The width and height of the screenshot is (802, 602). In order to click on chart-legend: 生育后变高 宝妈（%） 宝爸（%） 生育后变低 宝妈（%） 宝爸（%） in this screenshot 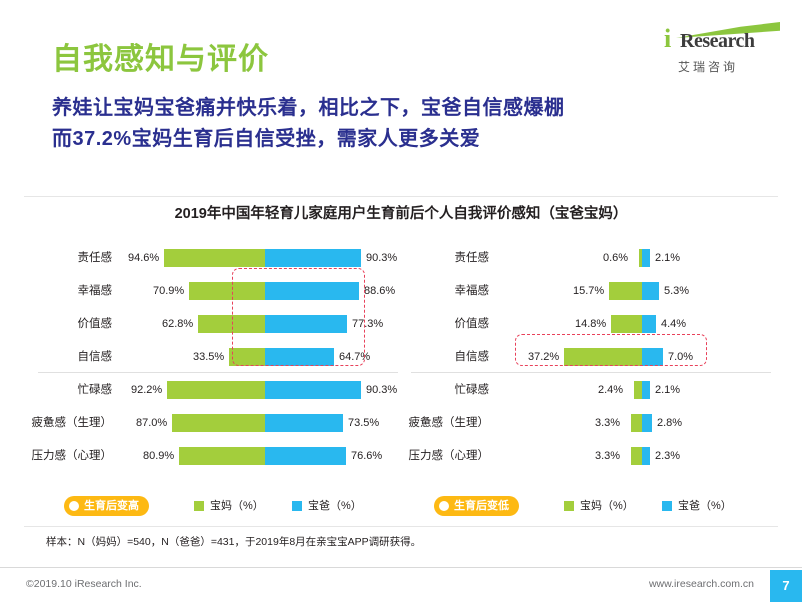, I will do `click(401, 511)`.